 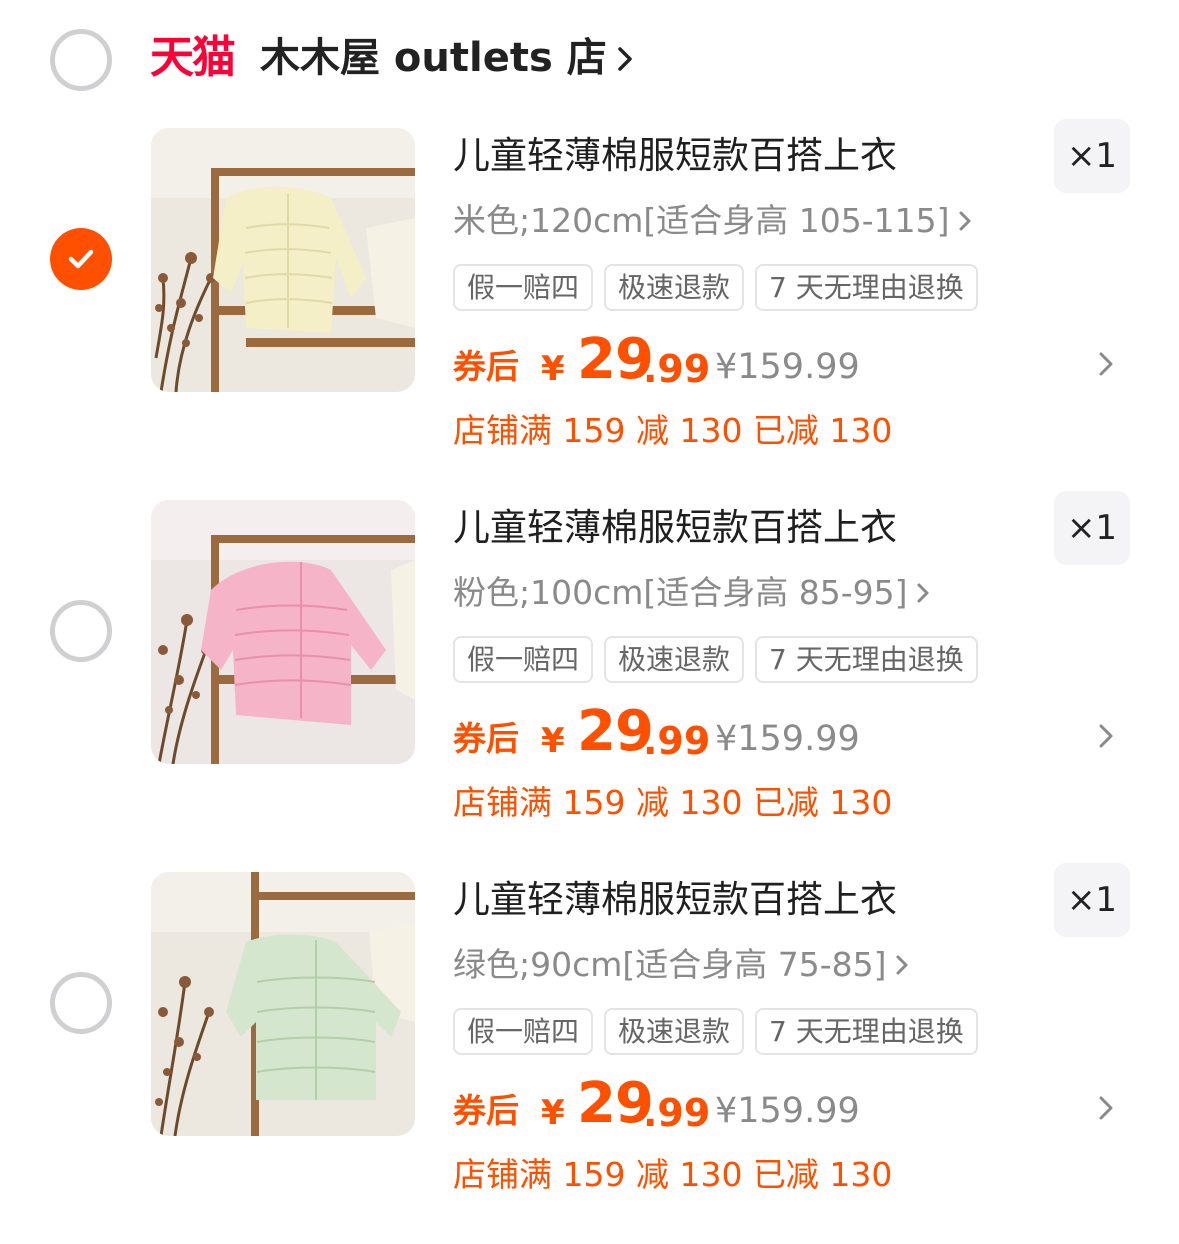 I want to click on sku-text: 绿色;90cm[适合身高 75-85], so click(x=670, y=964).